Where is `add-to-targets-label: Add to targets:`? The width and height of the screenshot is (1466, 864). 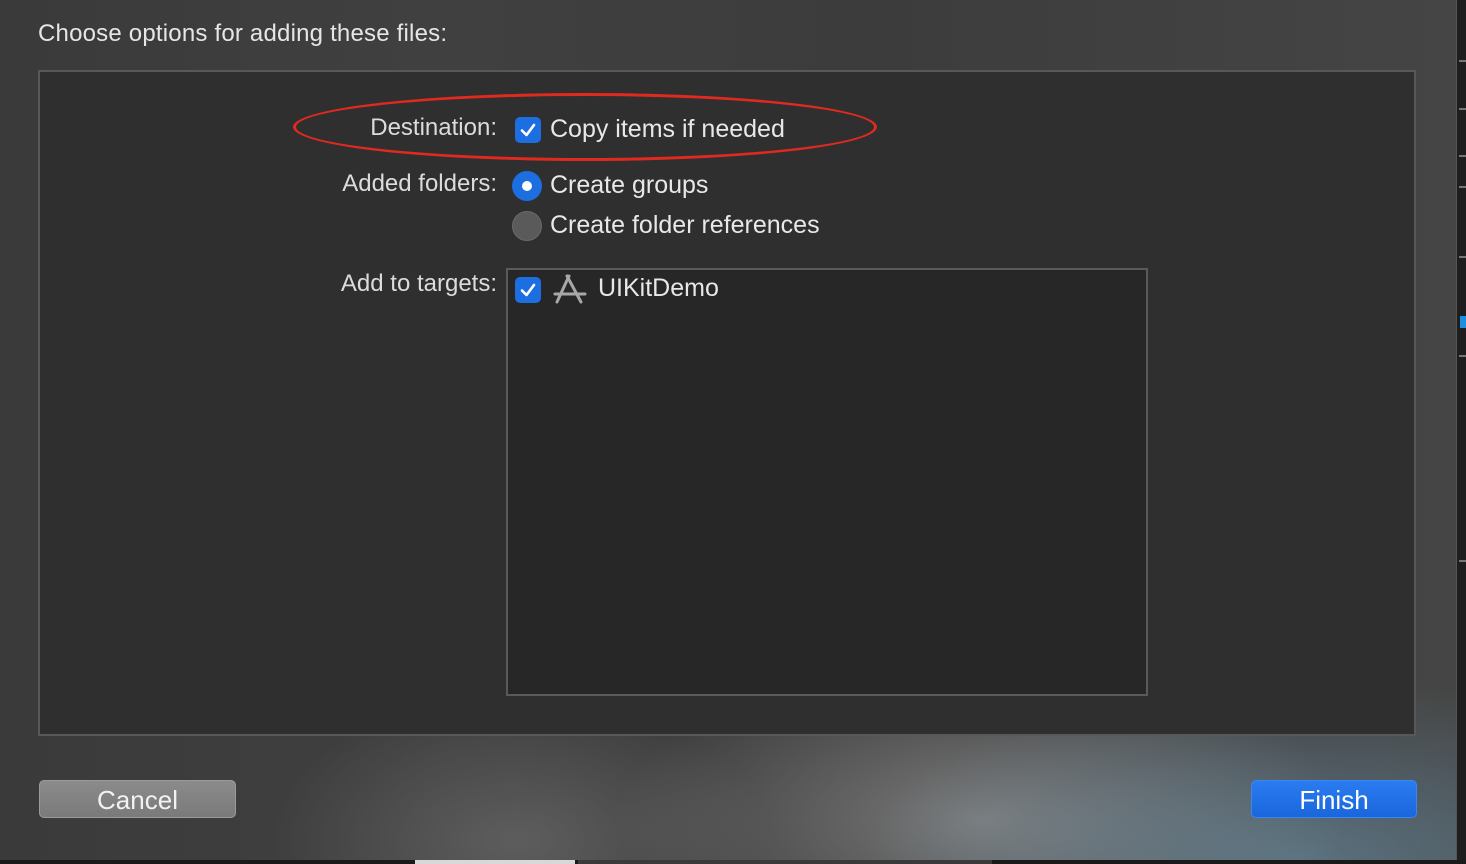
add-to-targets-label: Add to targets: is located at coordinates (418, 283).